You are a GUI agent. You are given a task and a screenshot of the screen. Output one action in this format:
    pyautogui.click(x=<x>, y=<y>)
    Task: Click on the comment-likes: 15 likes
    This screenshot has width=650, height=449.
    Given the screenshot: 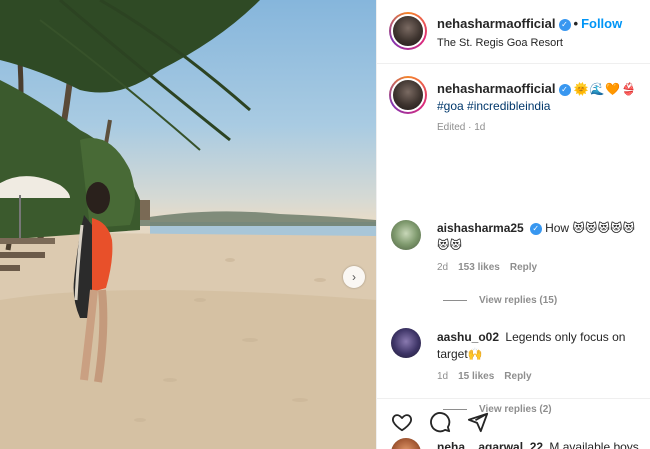 What is the action you would take?
    pyautogui.click(x=476, y=376)
    